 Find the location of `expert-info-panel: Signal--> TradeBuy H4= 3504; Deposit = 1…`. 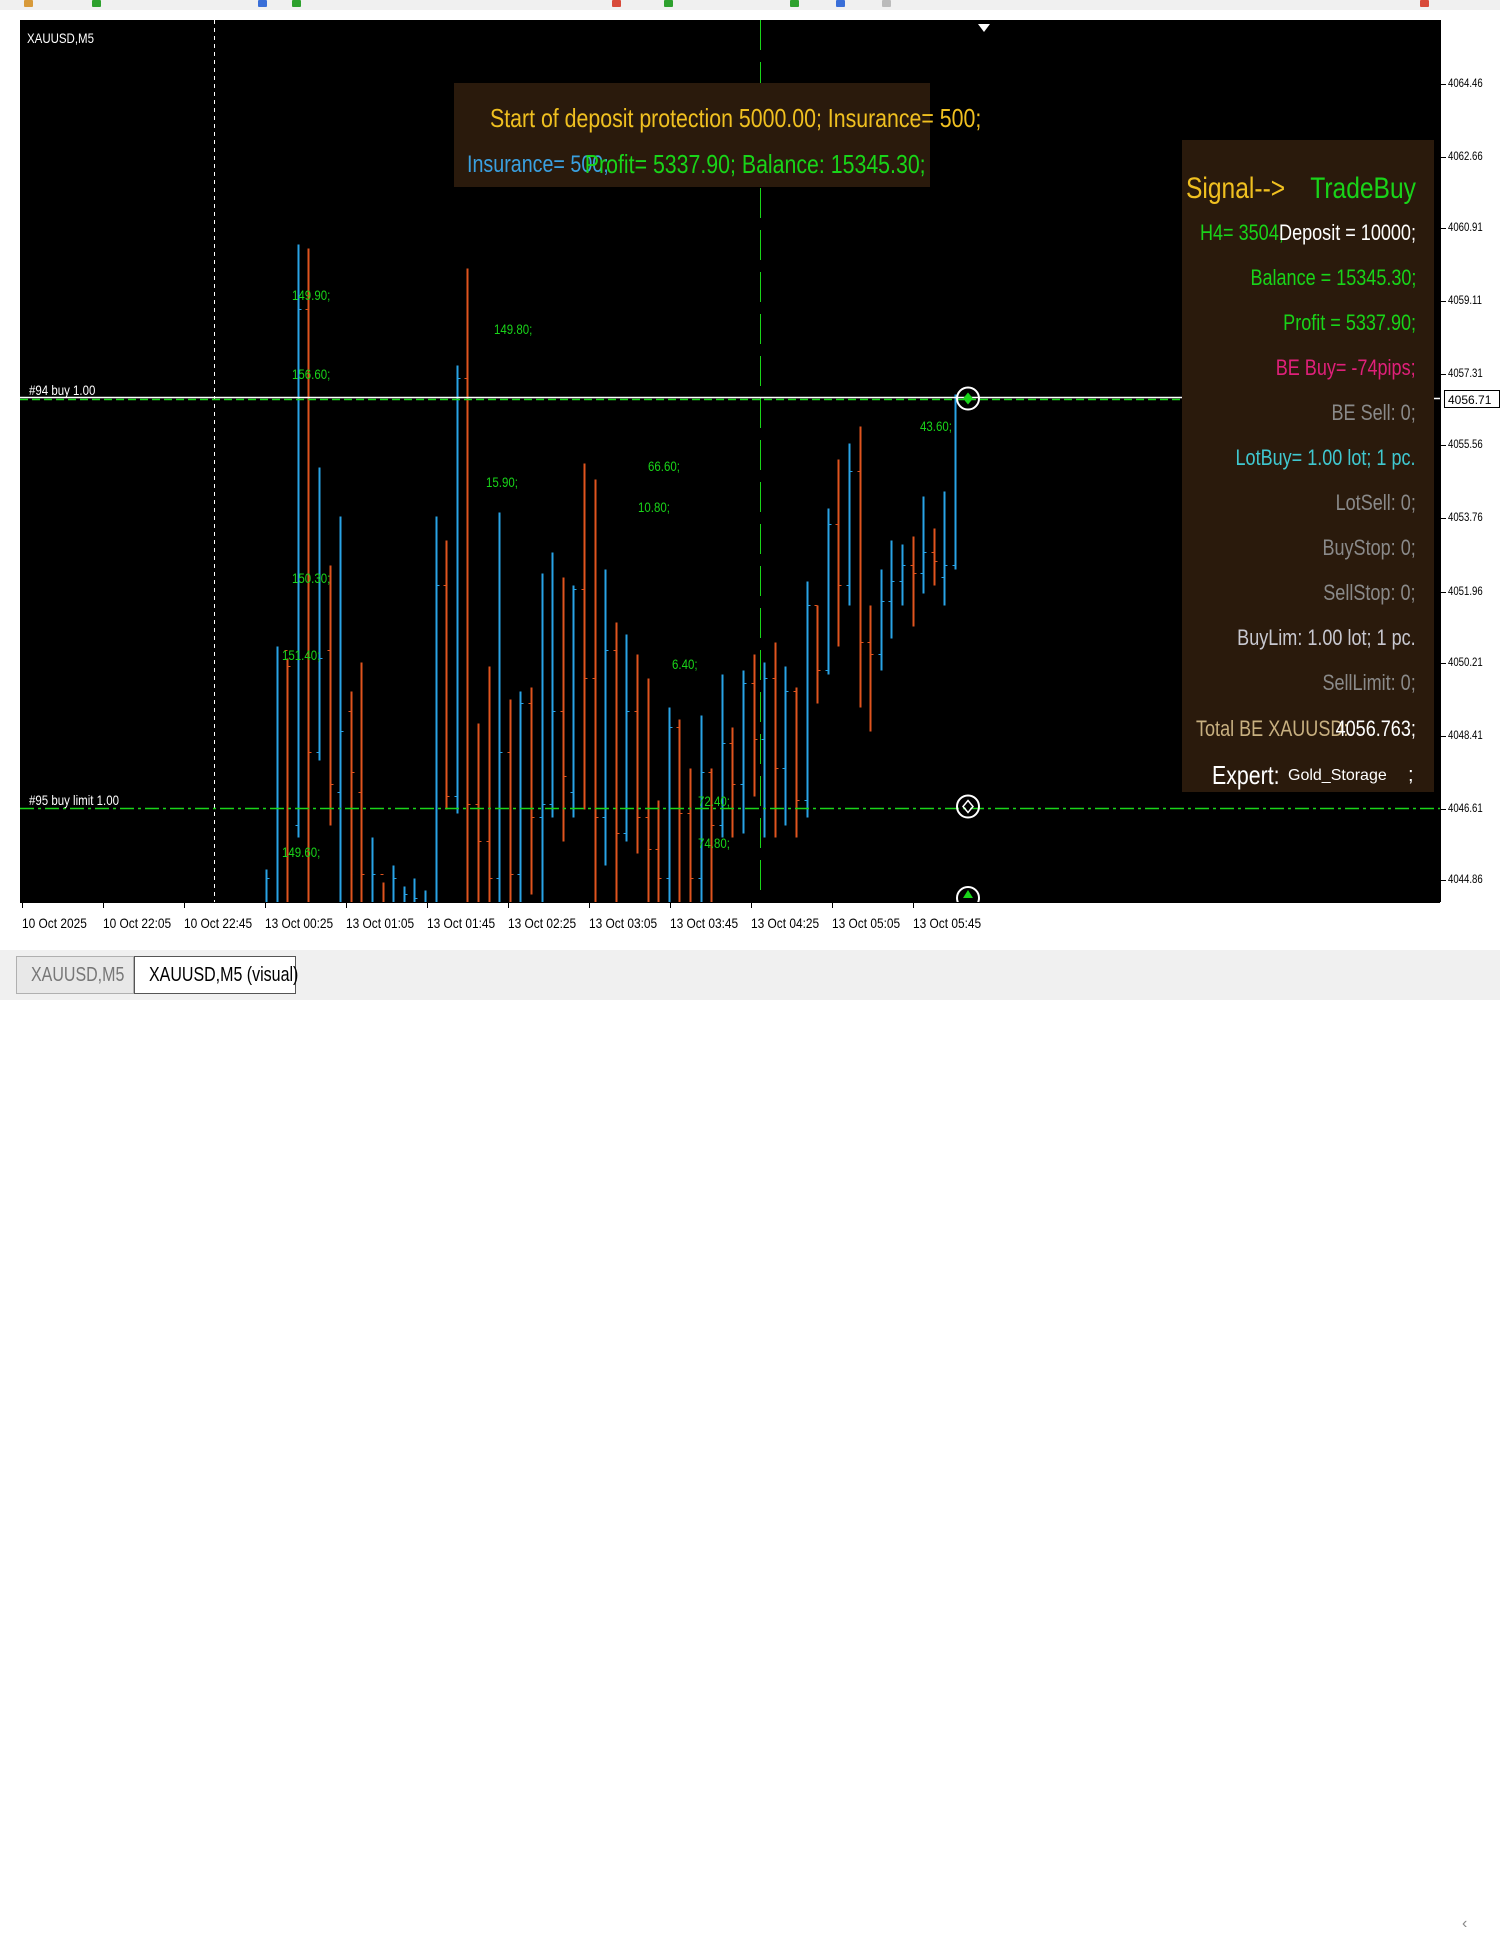

expert-info-panel: Signal--> TradeBuy H4= 3504; Deposit = 1… is located at coordinates (1308, 466).